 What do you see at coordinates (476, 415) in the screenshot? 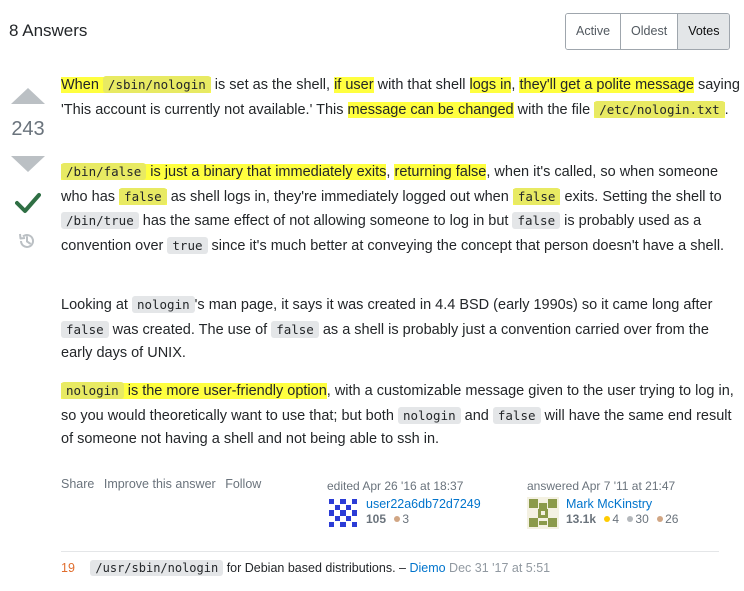
I see `text-run: and` at bounding box center [476, 415].